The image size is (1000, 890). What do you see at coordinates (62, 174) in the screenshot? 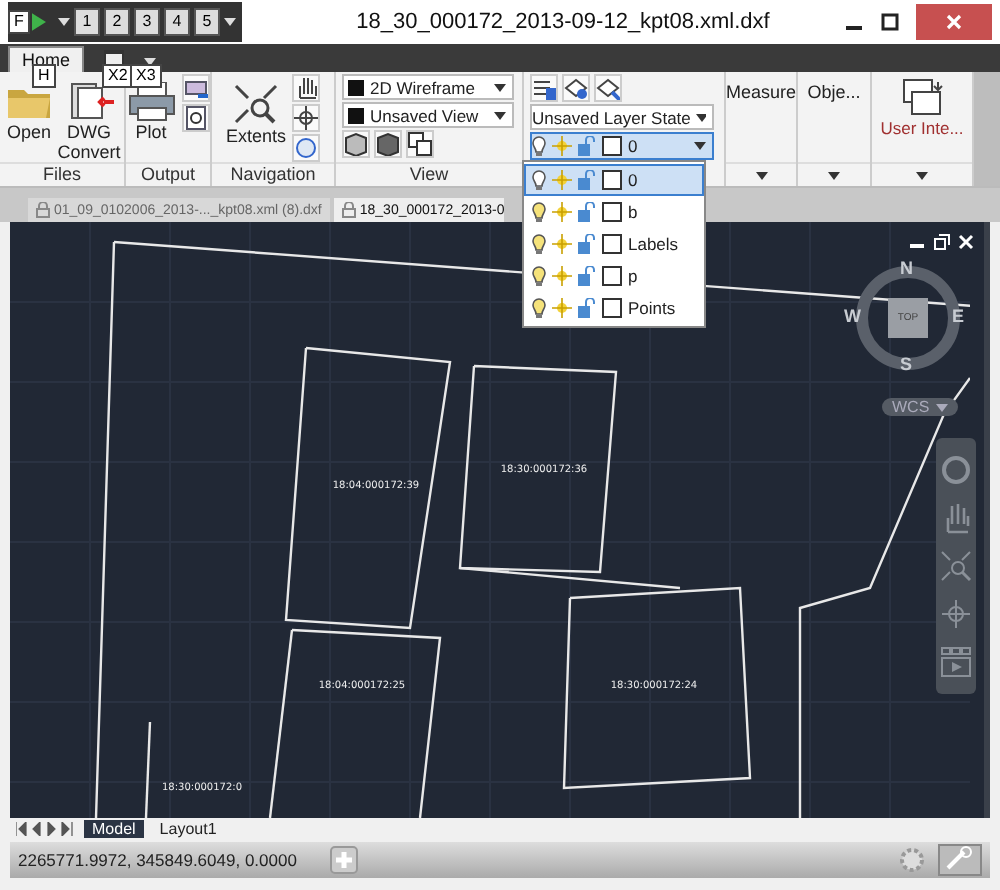
I see `panel-title: Files` at bounding box center [62, 174].